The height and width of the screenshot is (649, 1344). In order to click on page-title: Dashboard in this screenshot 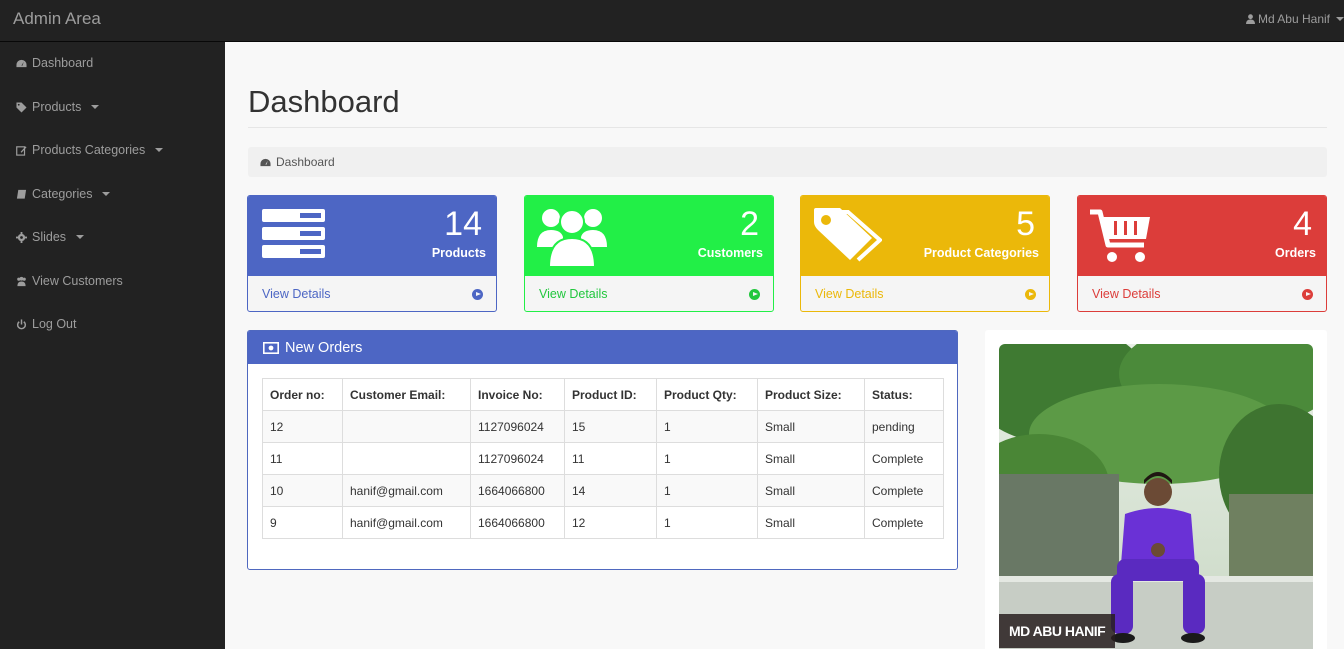, I will do `click(324, 101)`.